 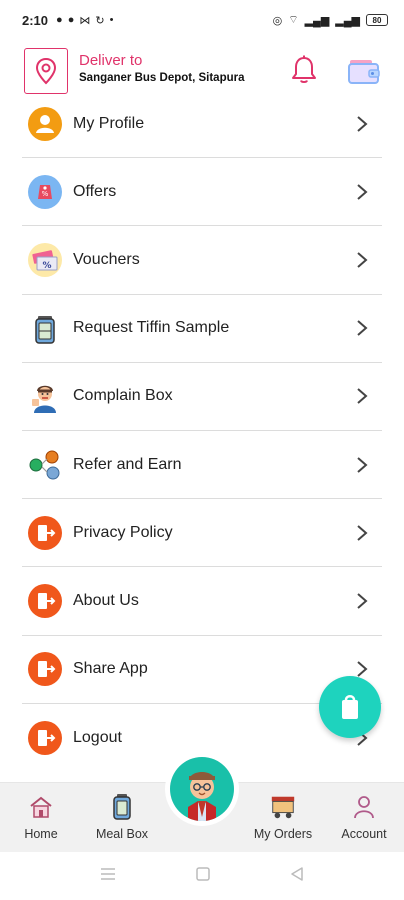 I want to click on menu-label: Request Tiffin Sample, so click(x=151, y=328).